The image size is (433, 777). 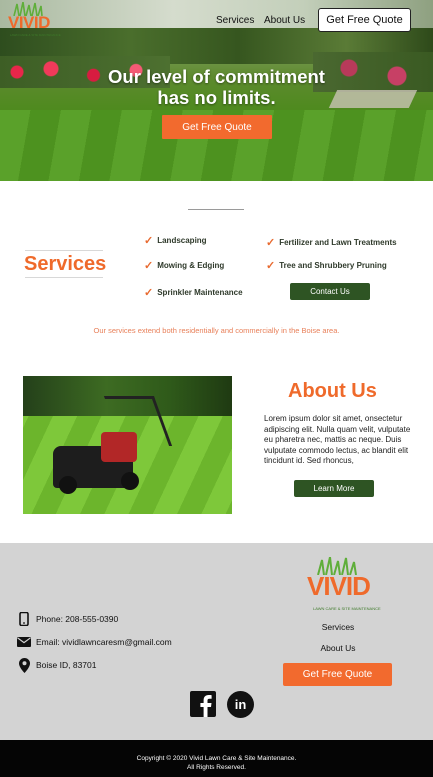 What do you see at coordinates (332, 391) in the screenshot?
I see `about-title: About Us` at bounding box center [332, 391].